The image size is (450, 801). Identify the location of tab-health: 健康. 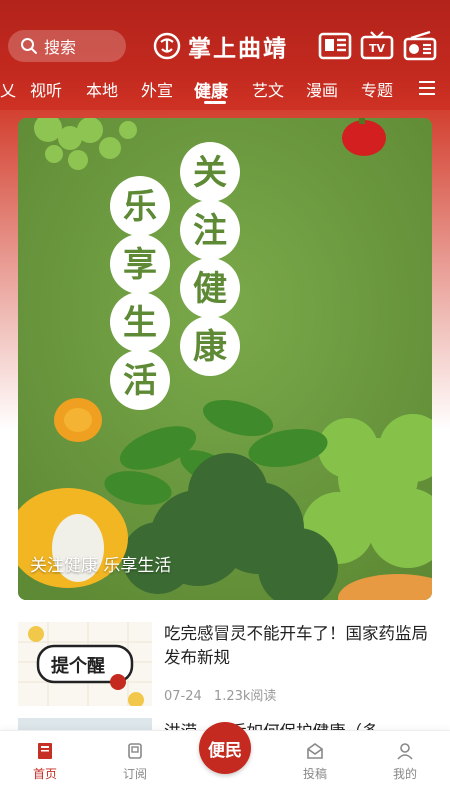
(211, 89).